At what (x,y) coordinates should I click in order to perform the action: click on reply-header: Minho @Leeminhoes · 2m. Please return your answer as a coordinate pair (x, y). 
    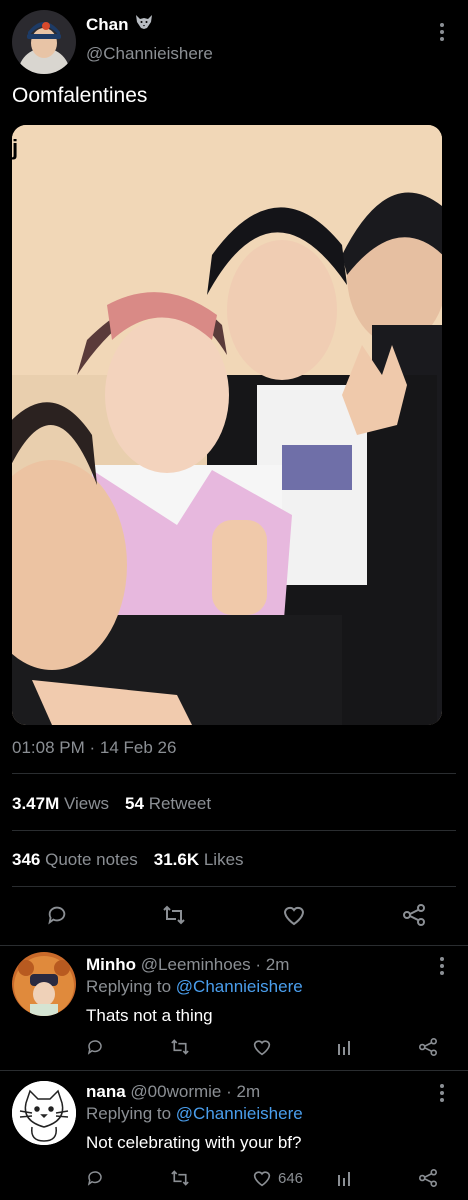
    Looking at the image, I should click on (187, 965).